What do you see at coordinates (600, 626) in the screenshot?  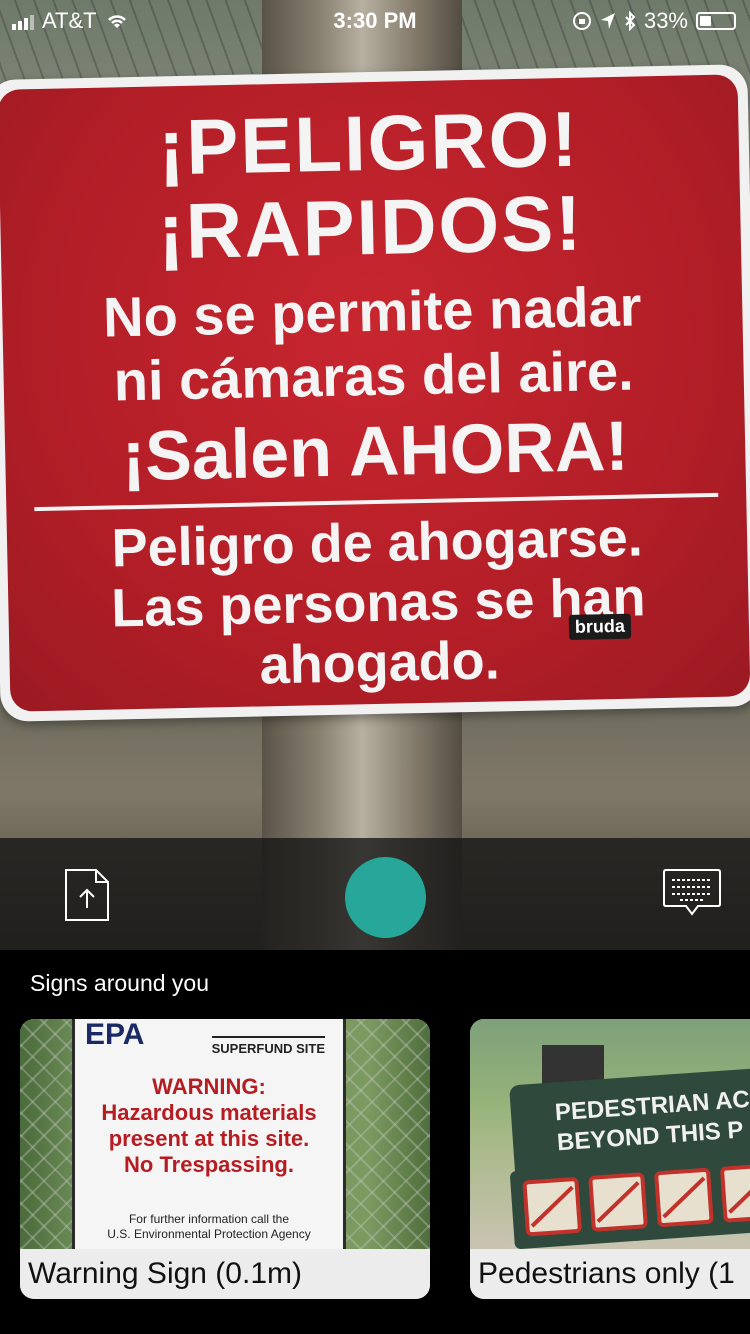 I see `sign-brand-label: bruda` at bounding box center [600, 626].